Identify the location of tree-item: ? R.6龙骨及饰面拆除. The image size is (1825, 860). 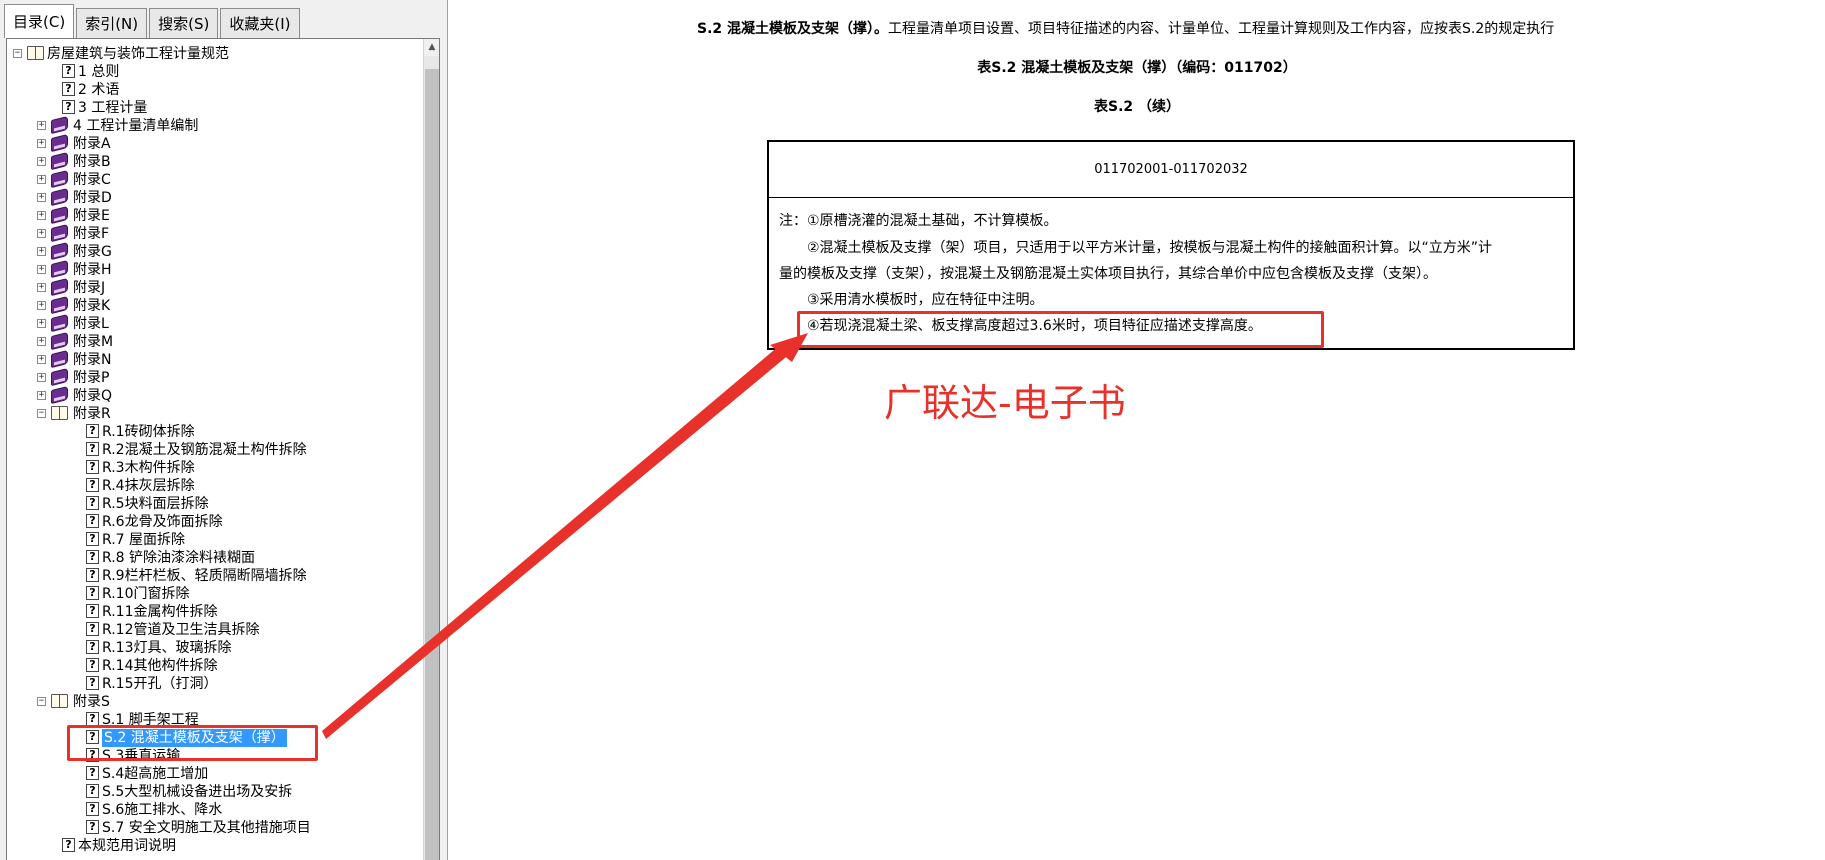
(212, 522).